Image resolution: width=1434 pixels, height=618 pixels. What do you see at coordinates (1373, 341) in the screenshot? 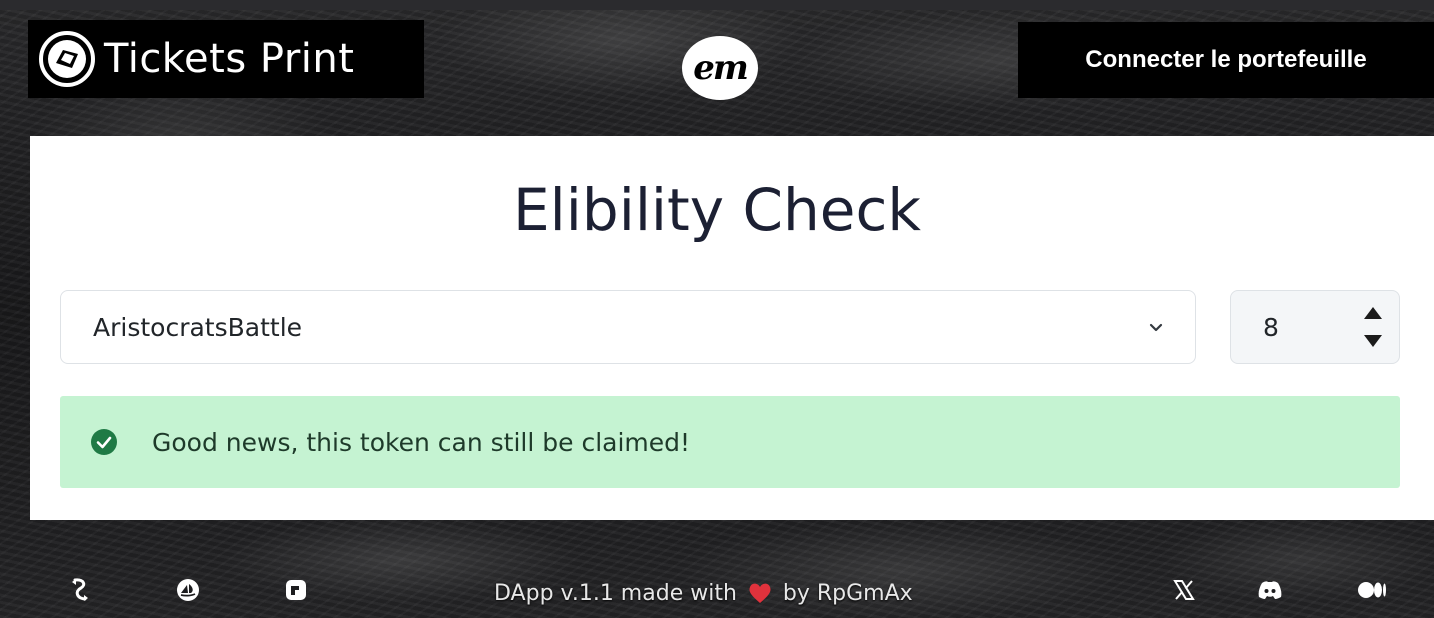
I see `decrement-arrow-icon` at bounding box center [1373, 341].